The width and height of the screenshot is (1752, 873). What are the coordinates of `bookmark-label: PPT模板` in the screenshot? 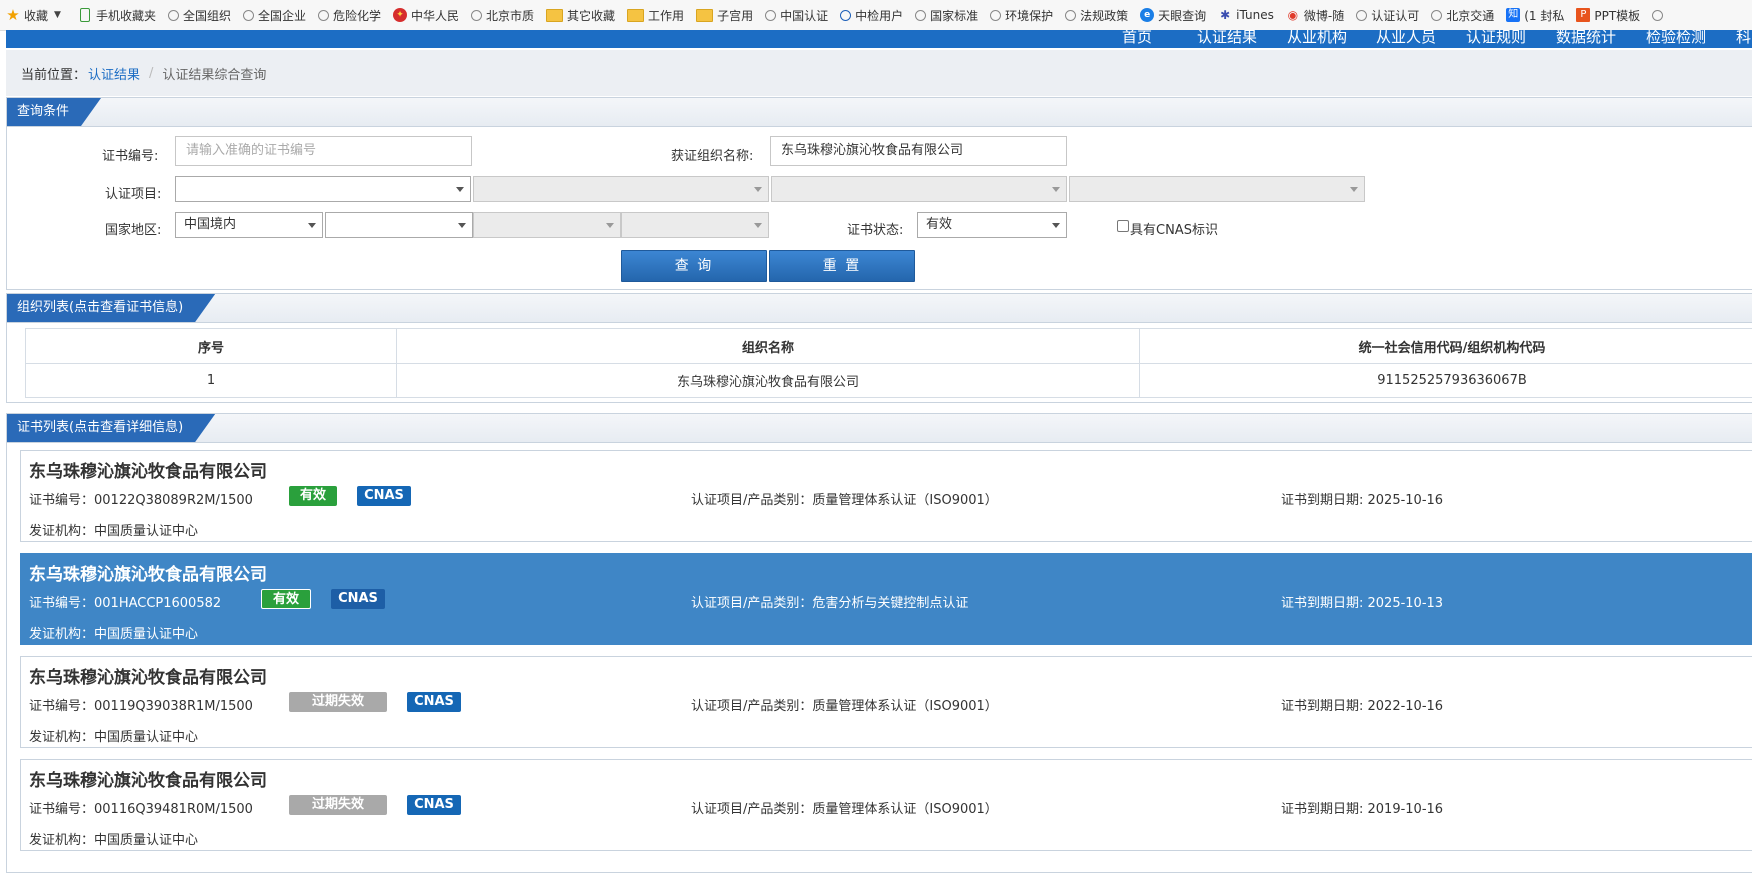 It's located at (1617, 15).